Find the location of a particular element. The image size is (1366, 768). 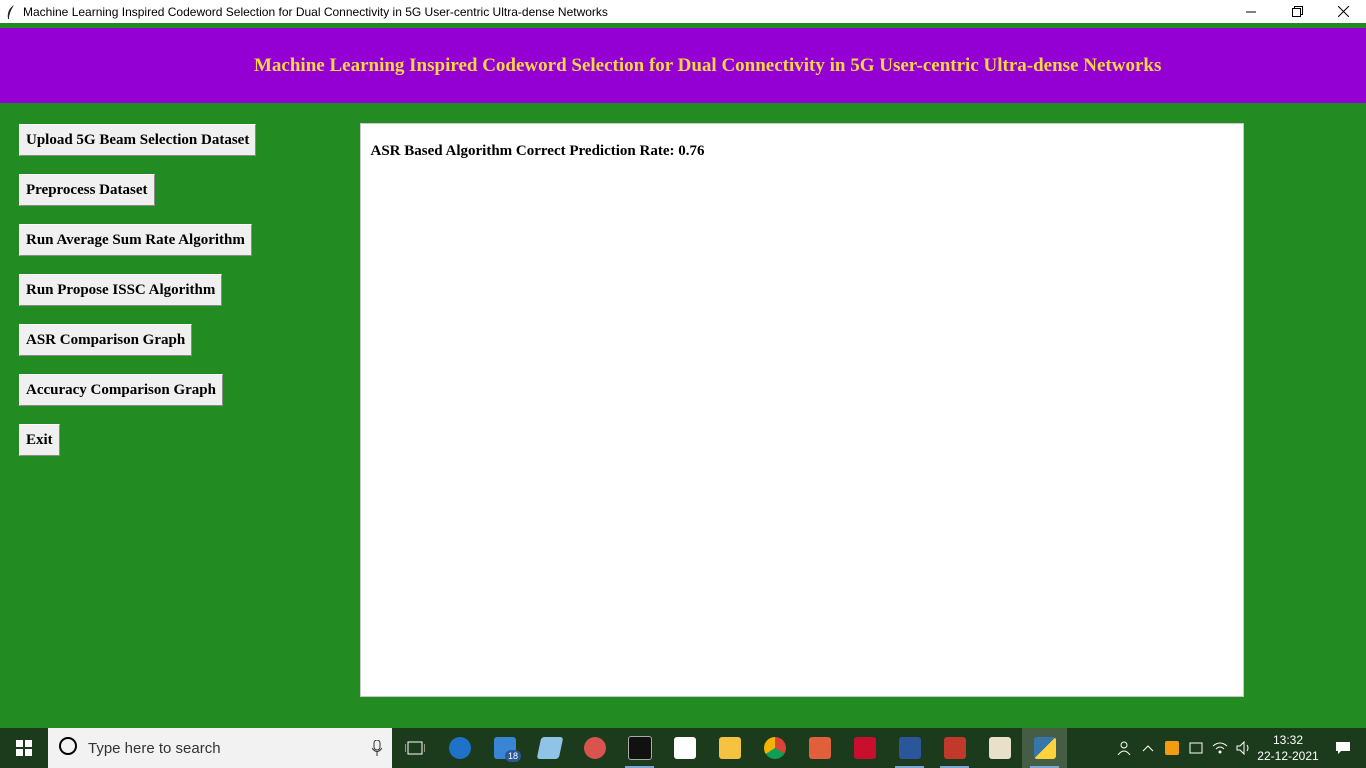

search-placeholder: Type here to search is located at coordinates (154, 748).